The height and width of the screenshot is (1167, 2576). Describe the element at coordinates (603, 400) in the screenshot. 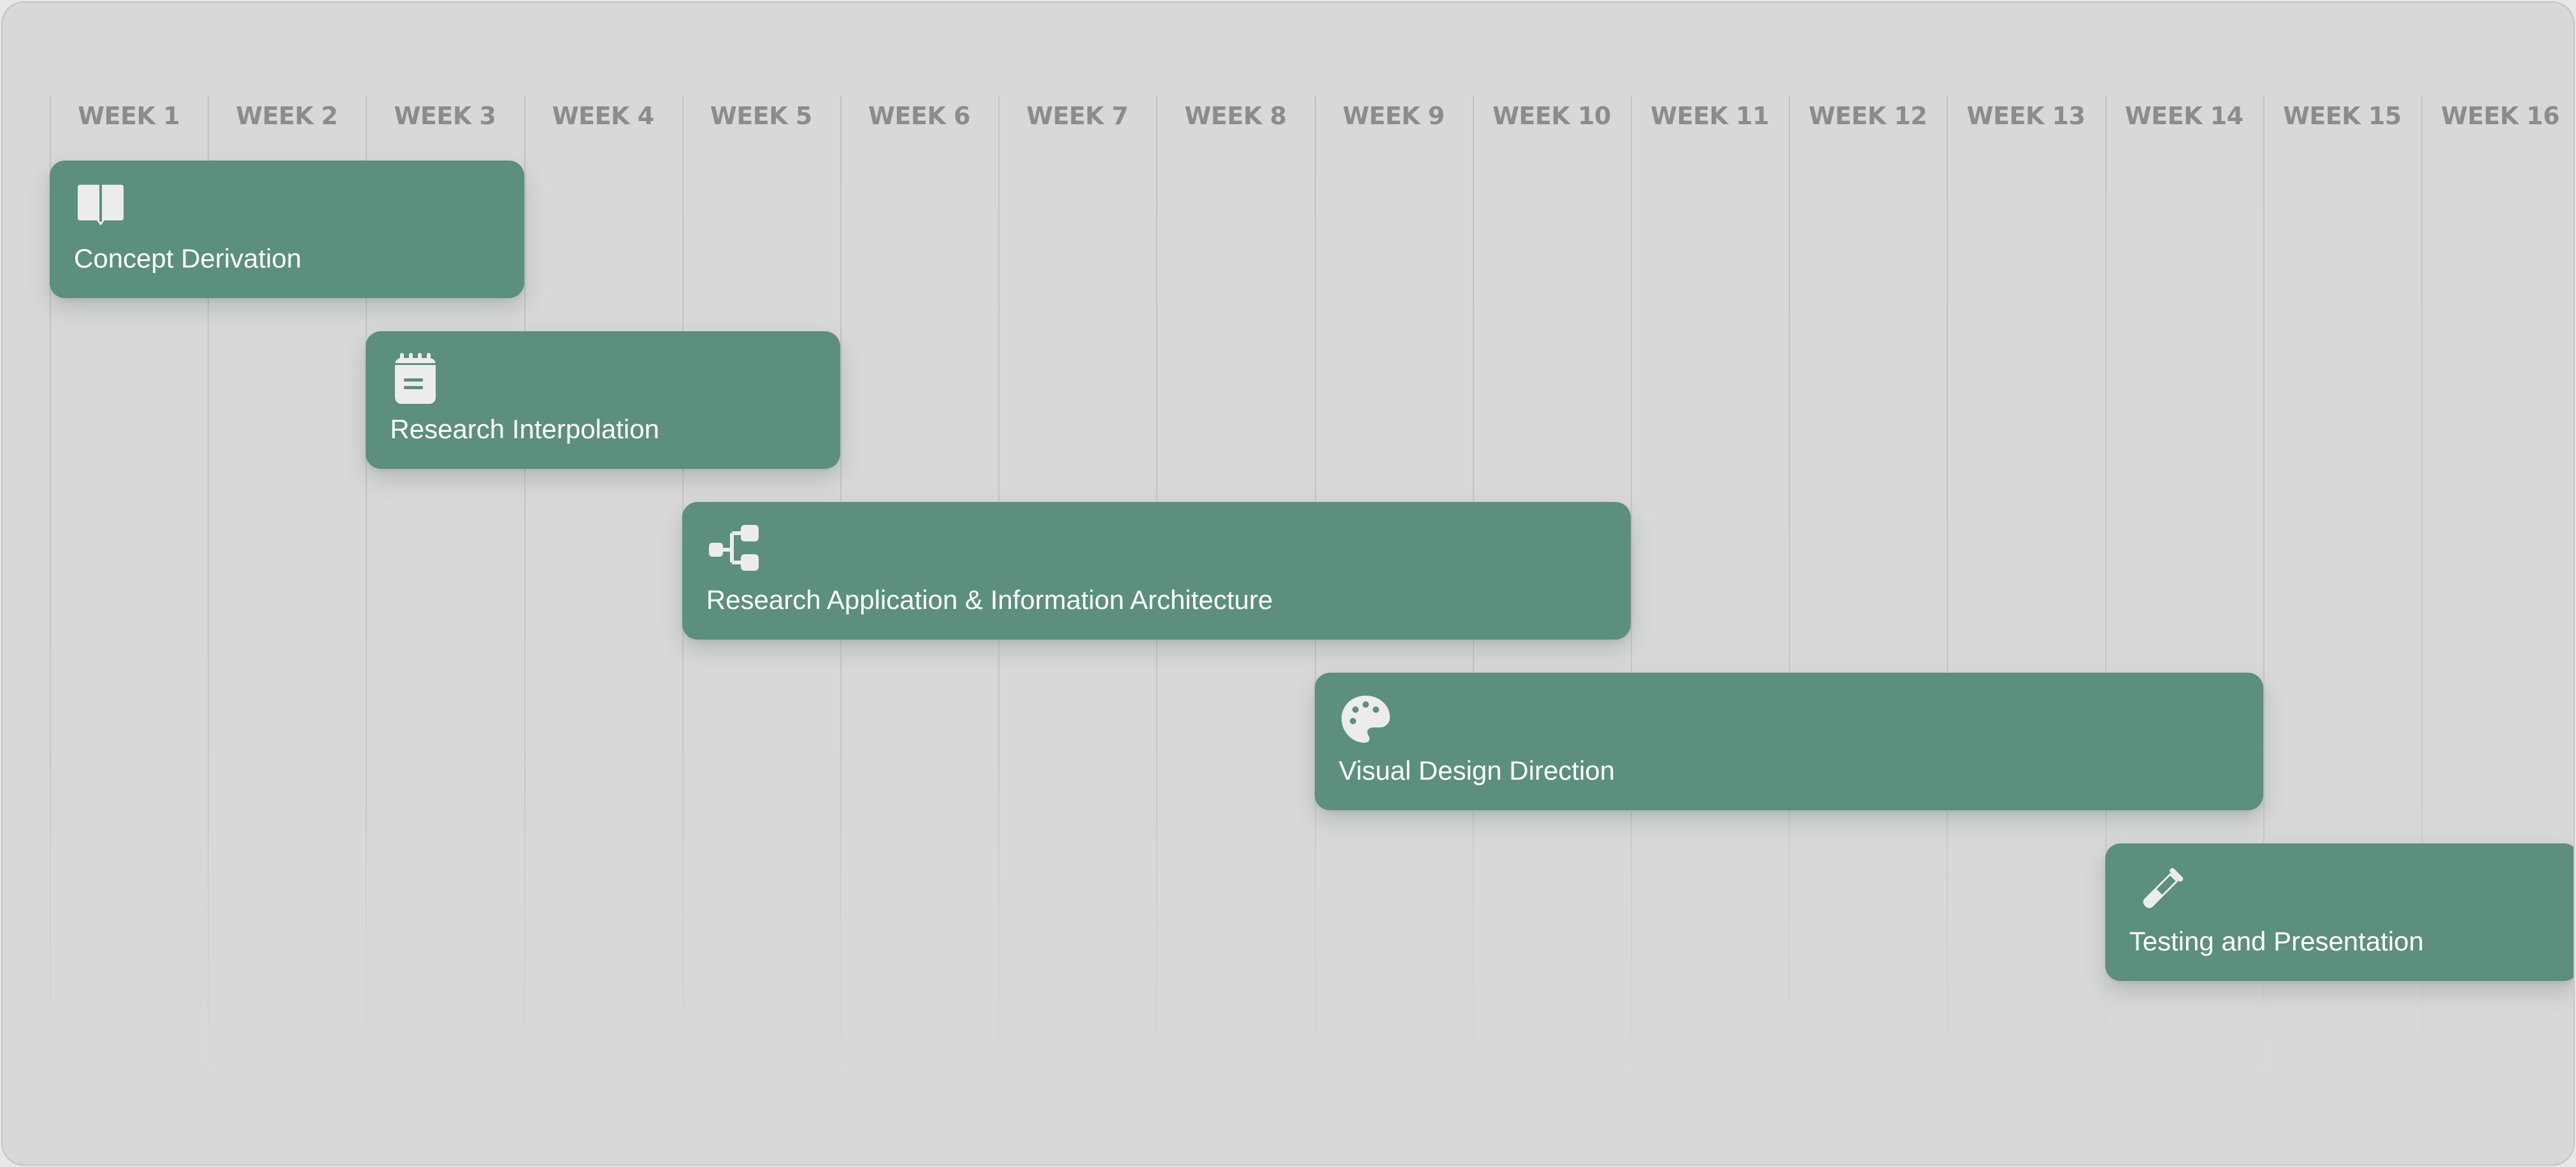

I see `task-bar-research-interpolation: Research Interpolation` at that location.